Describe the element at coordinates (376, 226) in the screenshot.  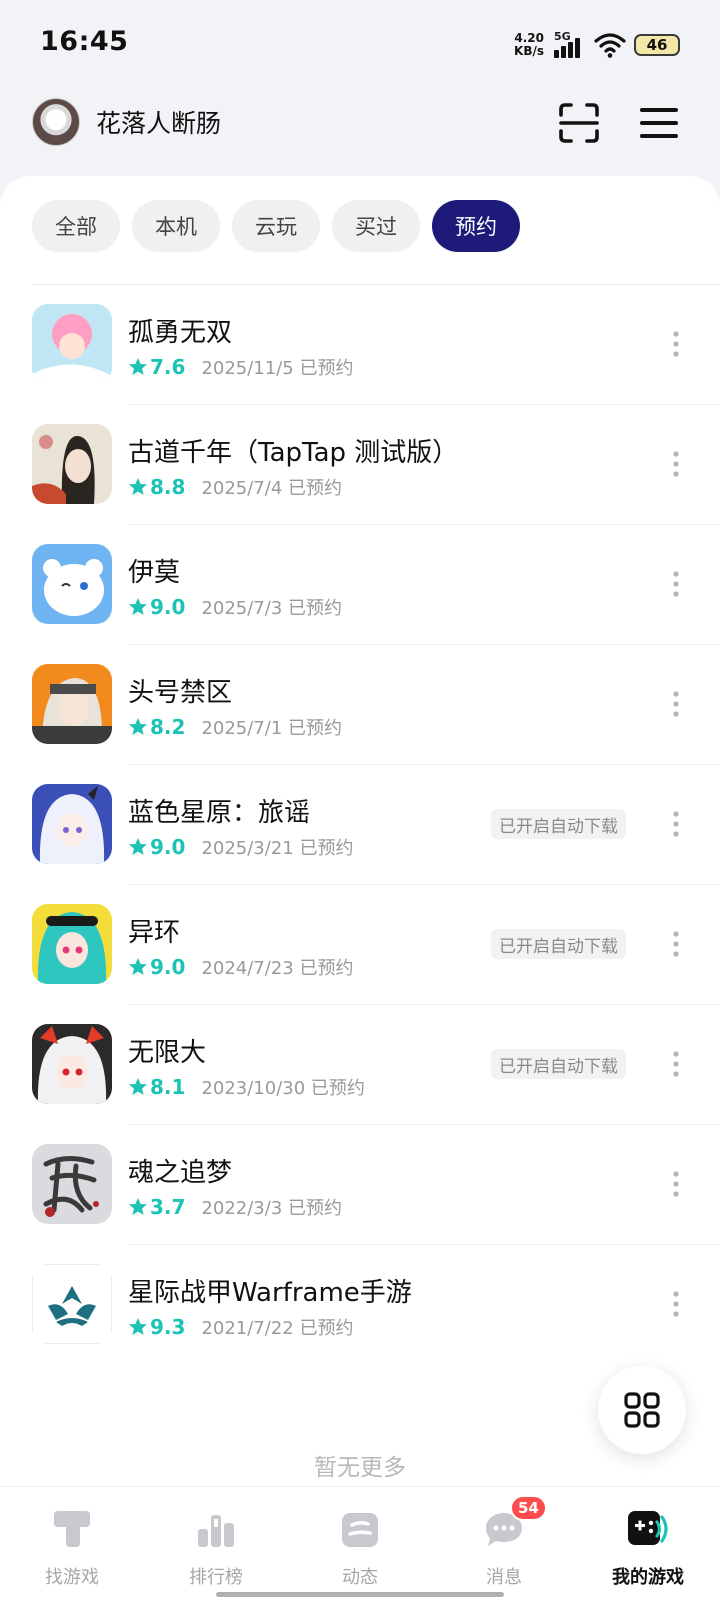
I see `filter-tab-purchased: 买过` at that location.